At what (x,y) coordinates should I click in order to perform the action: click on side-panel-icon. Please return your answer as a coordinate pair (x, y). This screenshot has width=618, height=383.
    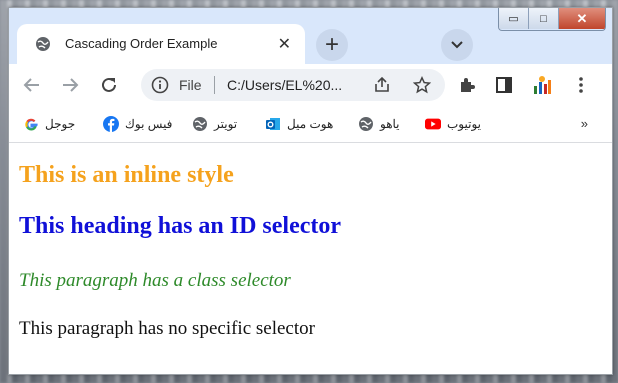
    Looking at the image, I should click on (504, 85).